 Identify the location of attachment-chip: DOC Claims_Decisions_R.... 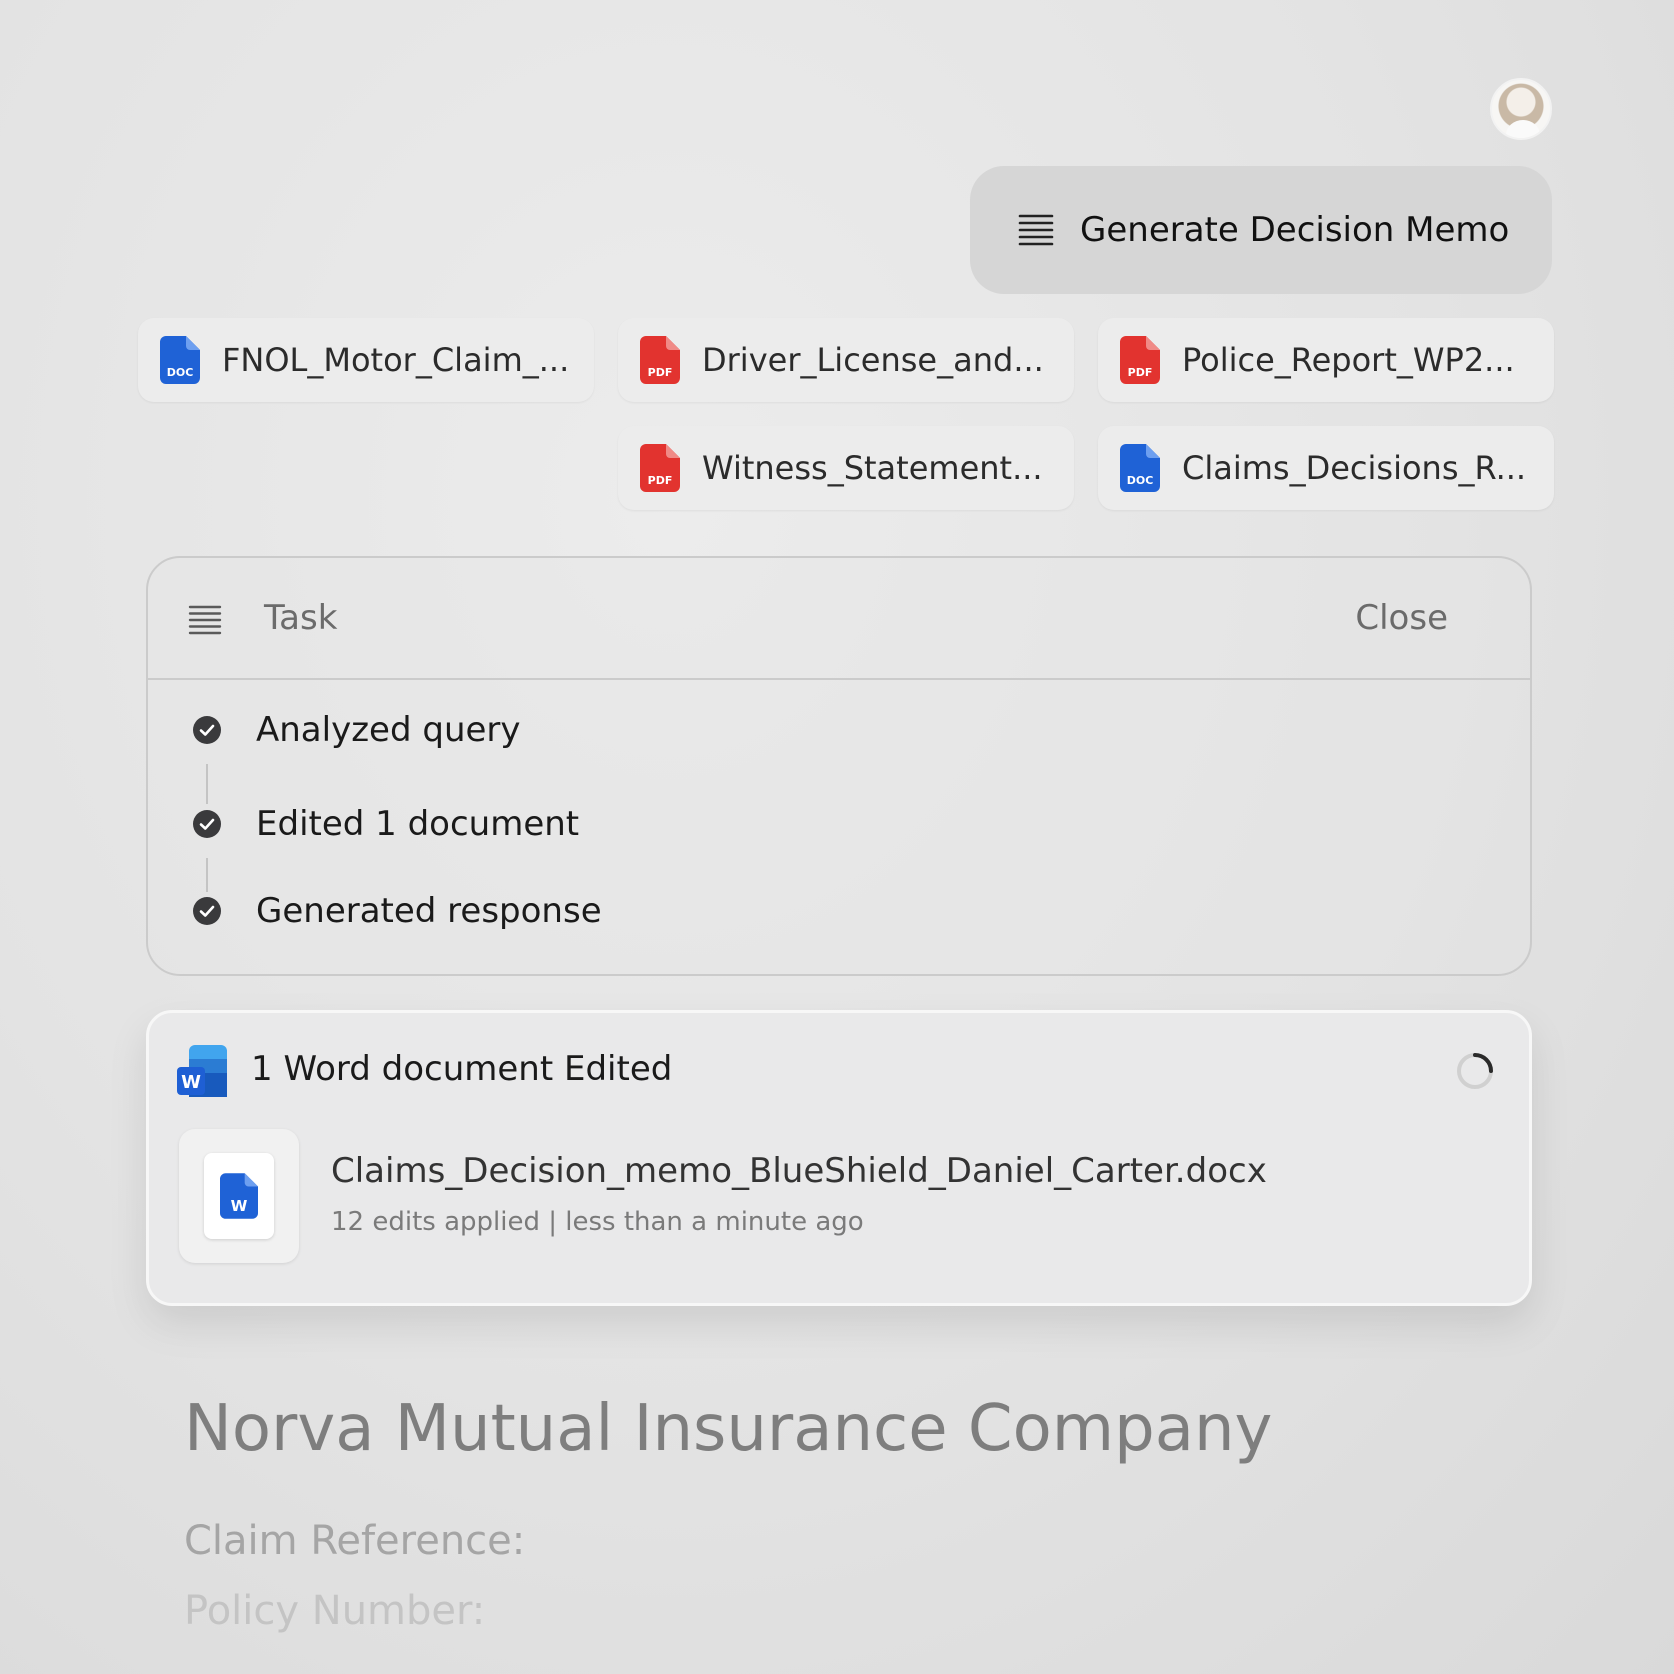
(1326, 468).